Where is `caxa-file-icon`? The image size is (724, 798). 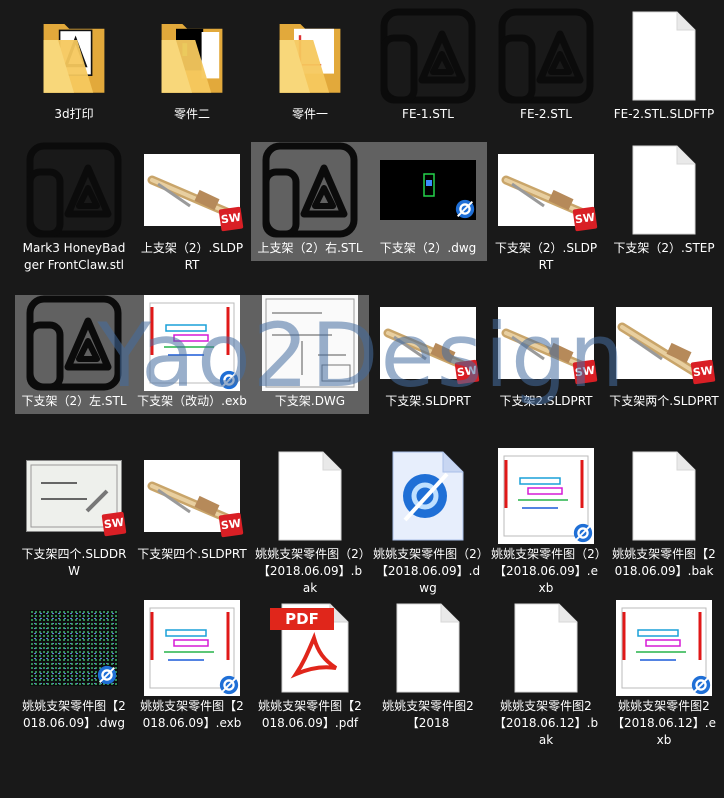
caxa-file-icon is located at coordinates (428, 496).